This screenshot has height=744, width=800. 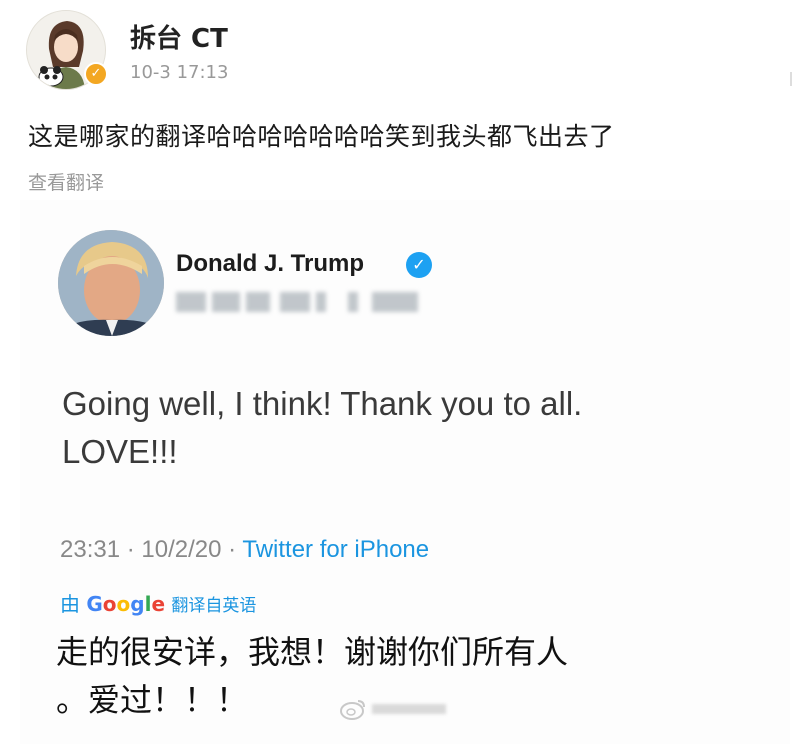 I want to click on tweet-avatar, so click(x=111, y=283).